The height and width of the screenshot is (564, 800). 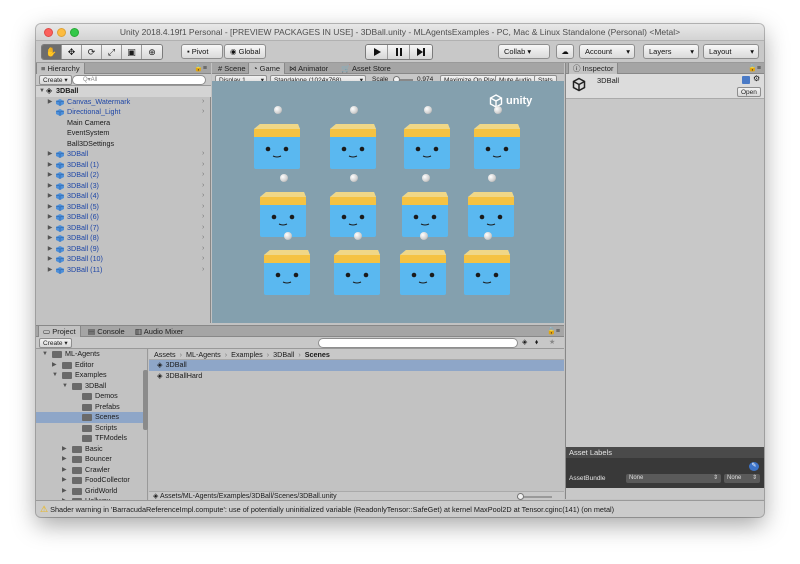 I want to click on rotate-tool-icon: ⟳, so click(x=92, y=52).